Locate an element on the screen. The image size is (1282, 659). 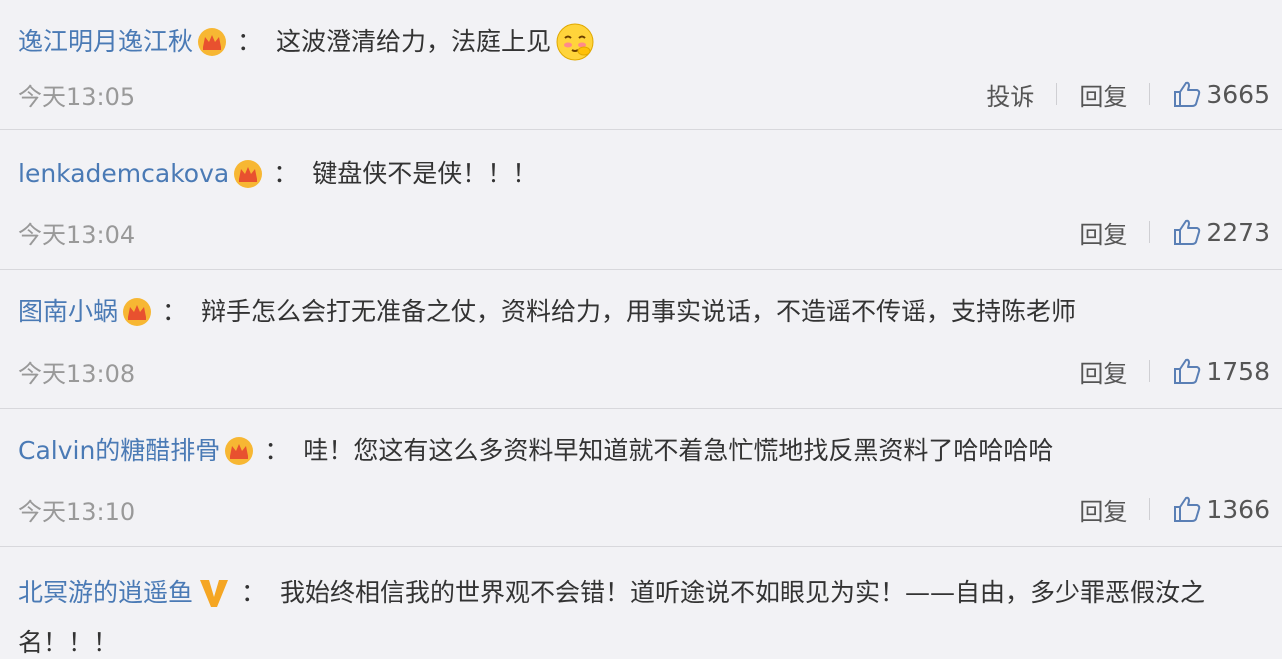
comment-time: 今天13:10 is located at coordinates (77, 511).